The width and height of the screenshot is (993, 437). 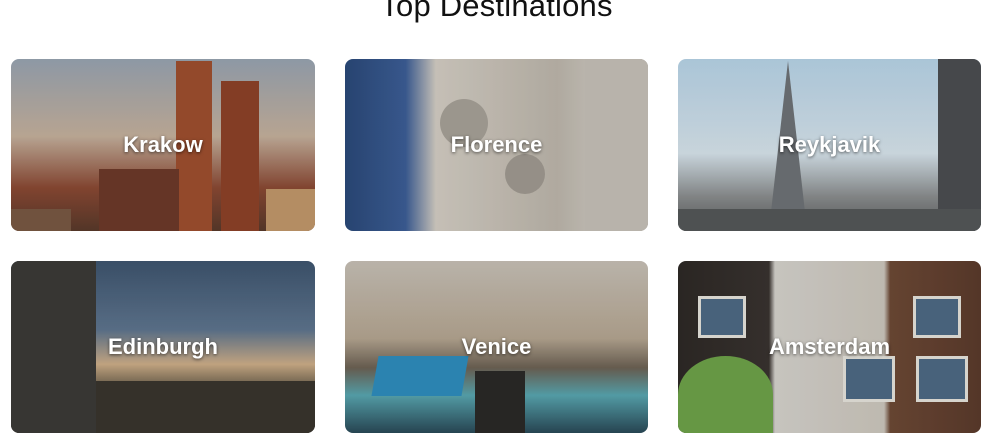 I want to click on destination-card-venice: Venice, so click(x=496, y=347).